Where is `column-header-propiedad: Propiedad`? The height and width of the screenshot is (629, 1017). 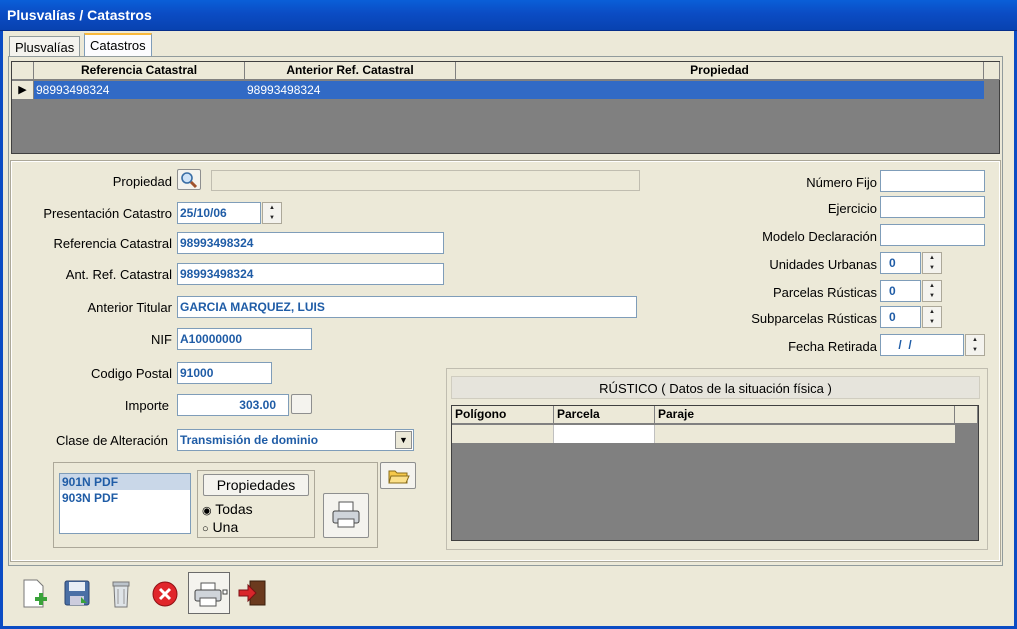
column-header-propiedad: Propiedad is located at coordinates (720, 71).